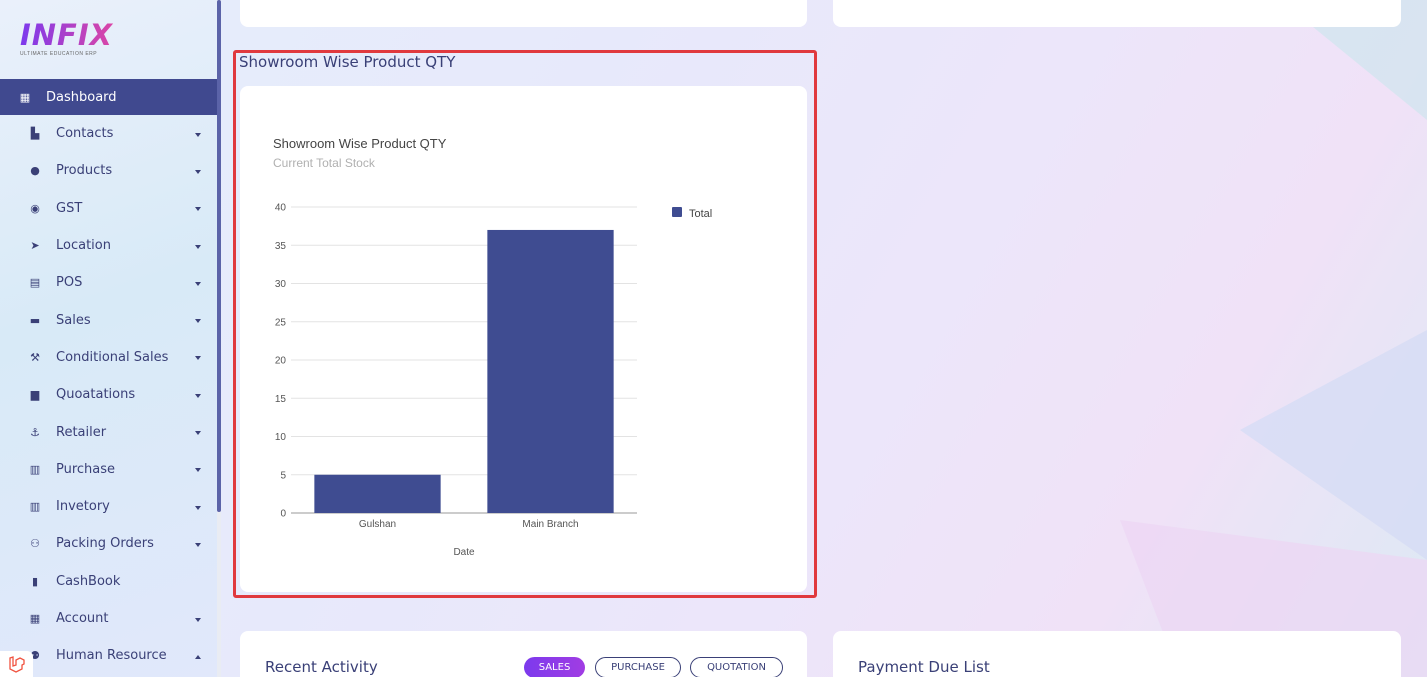 This screenshot has height=677, width=1427. What do you see at coordinates (35, 357) in the screenshot?
I see `gavel-icon: ⚒` at bounding box center [35, 357].